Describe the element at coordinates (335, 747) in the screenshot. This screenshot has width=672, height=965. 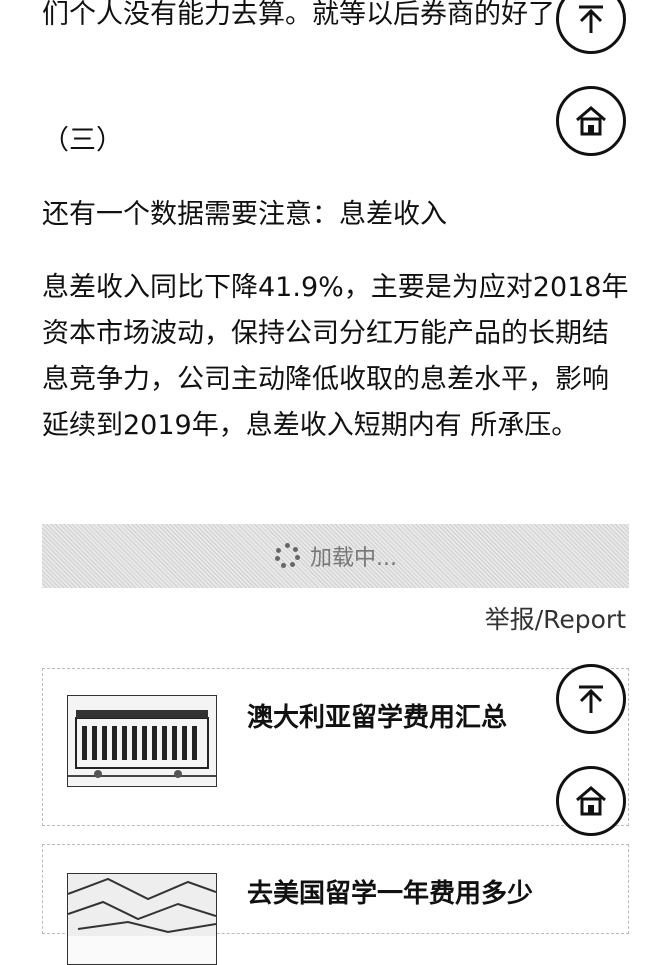
I see `recommendation-card: 澳大利亚留学费用汇总` at that location.